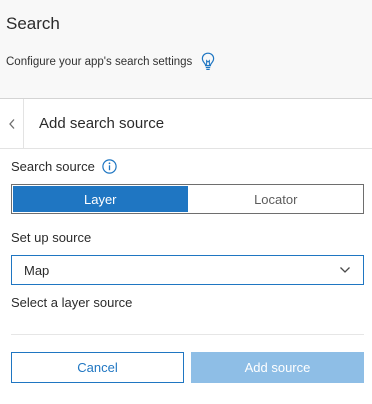  What do you see at coordinates (51, 237) in the screenshot?
I see `setup-source-label: Set up source` at bounding box center [51, 237].